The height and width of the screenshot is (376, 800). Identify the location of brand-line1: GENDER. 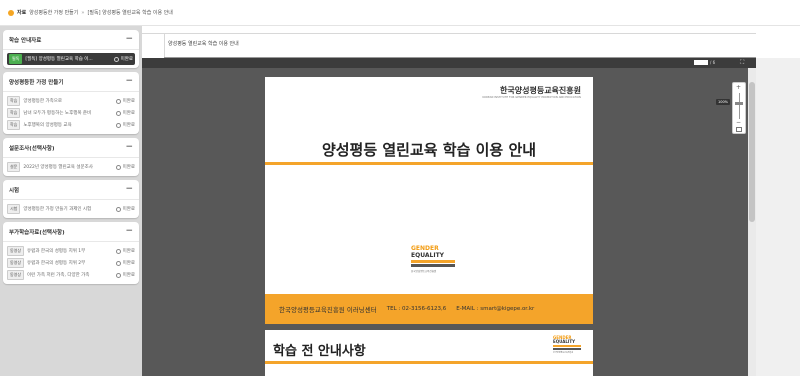
(425, 248).